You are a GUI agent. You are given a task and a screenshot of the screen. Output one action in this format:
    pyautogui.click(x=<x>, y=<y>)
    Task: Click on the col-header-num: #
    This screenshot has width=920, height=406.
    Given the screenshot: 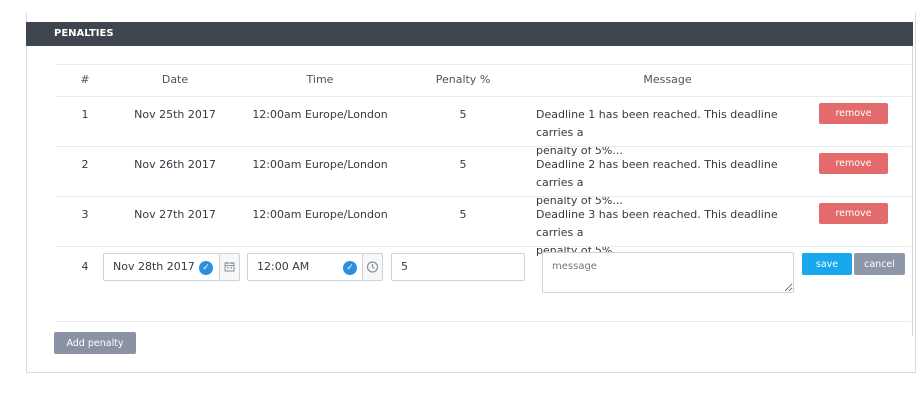 What is the action you would take?
    pyautogui.click(x=85, y=79)
    